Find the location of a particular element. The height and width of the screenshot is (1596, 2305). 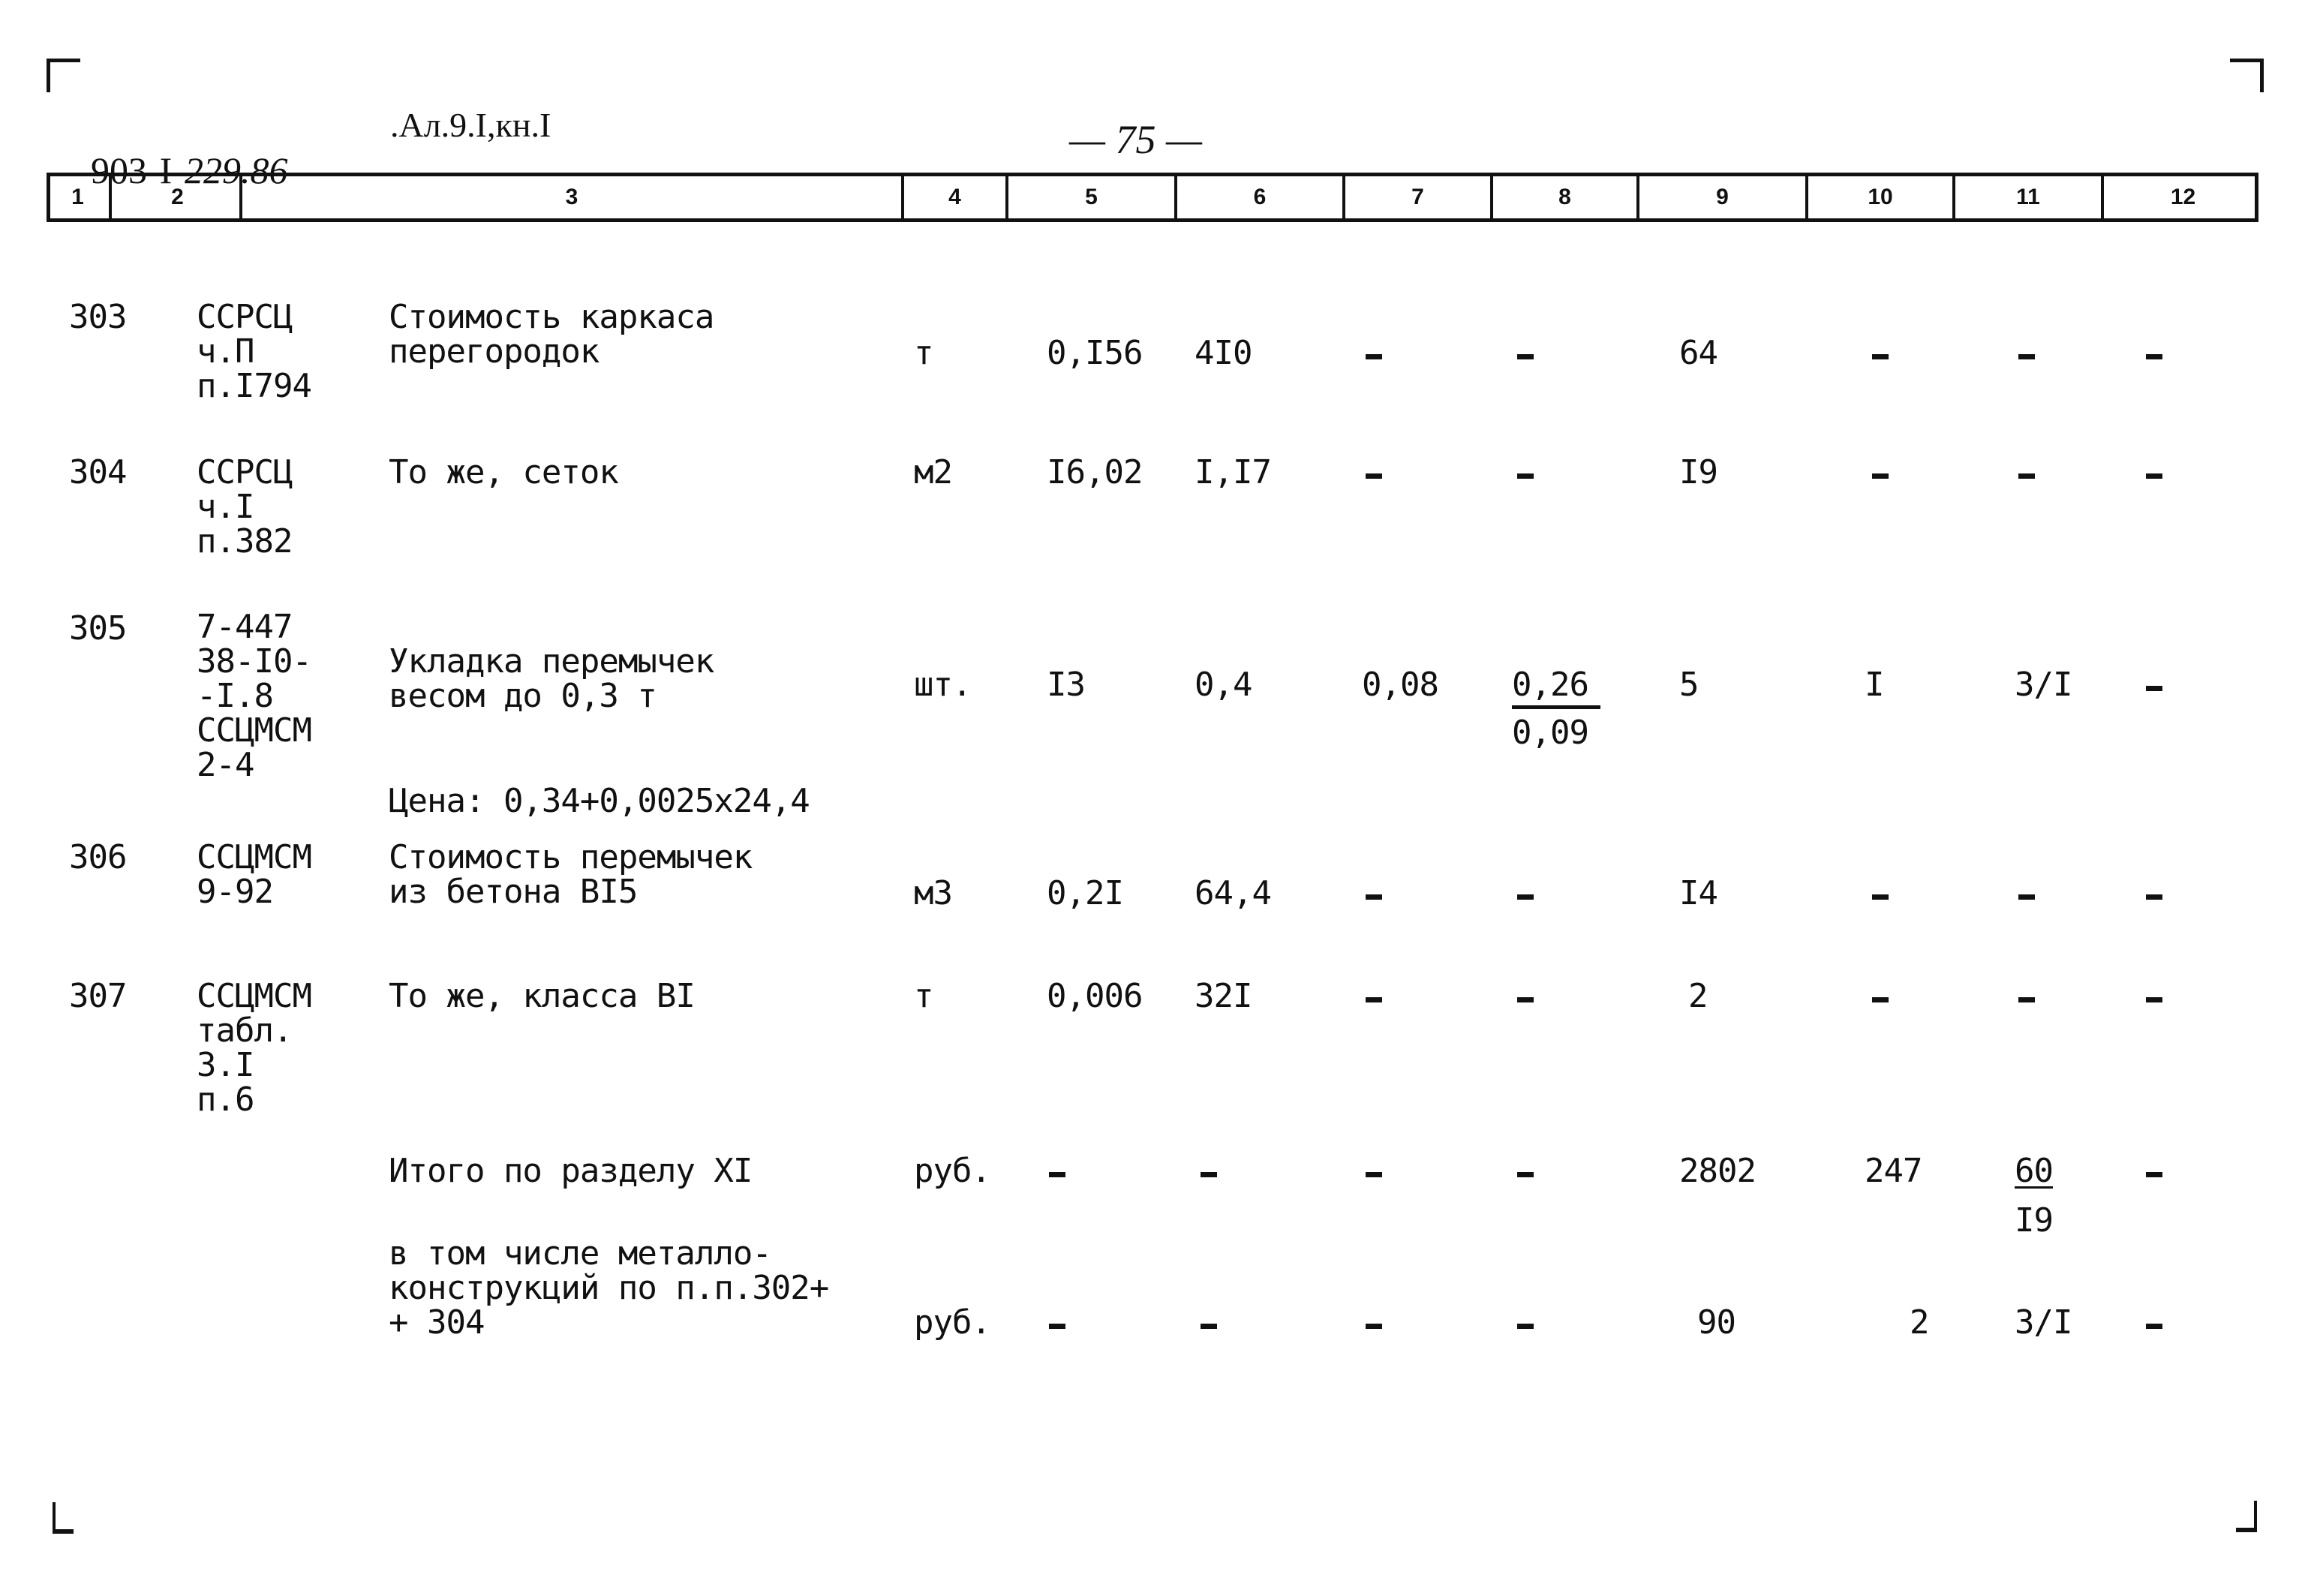

column-10-cell: I is located at coordinates (1874, 685).